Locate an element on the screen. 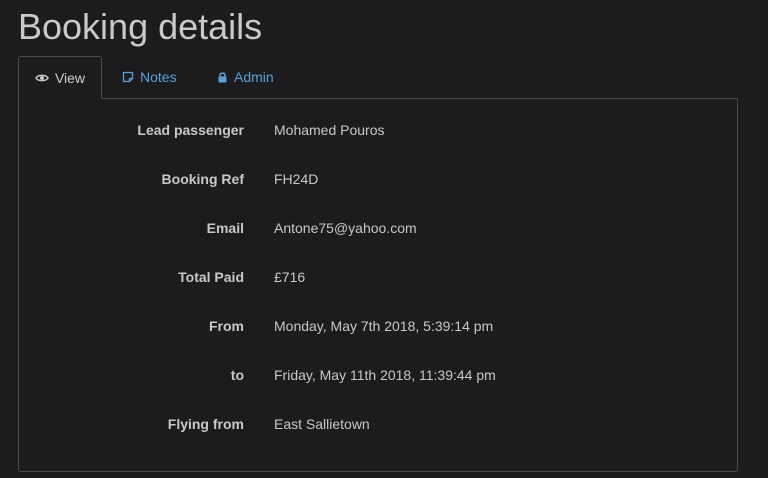 This screenshot has height=478, width=768. detail-row-to: to Friday, May 11th 2018, 11:39:44 pm is located at coordinates (378, 377).